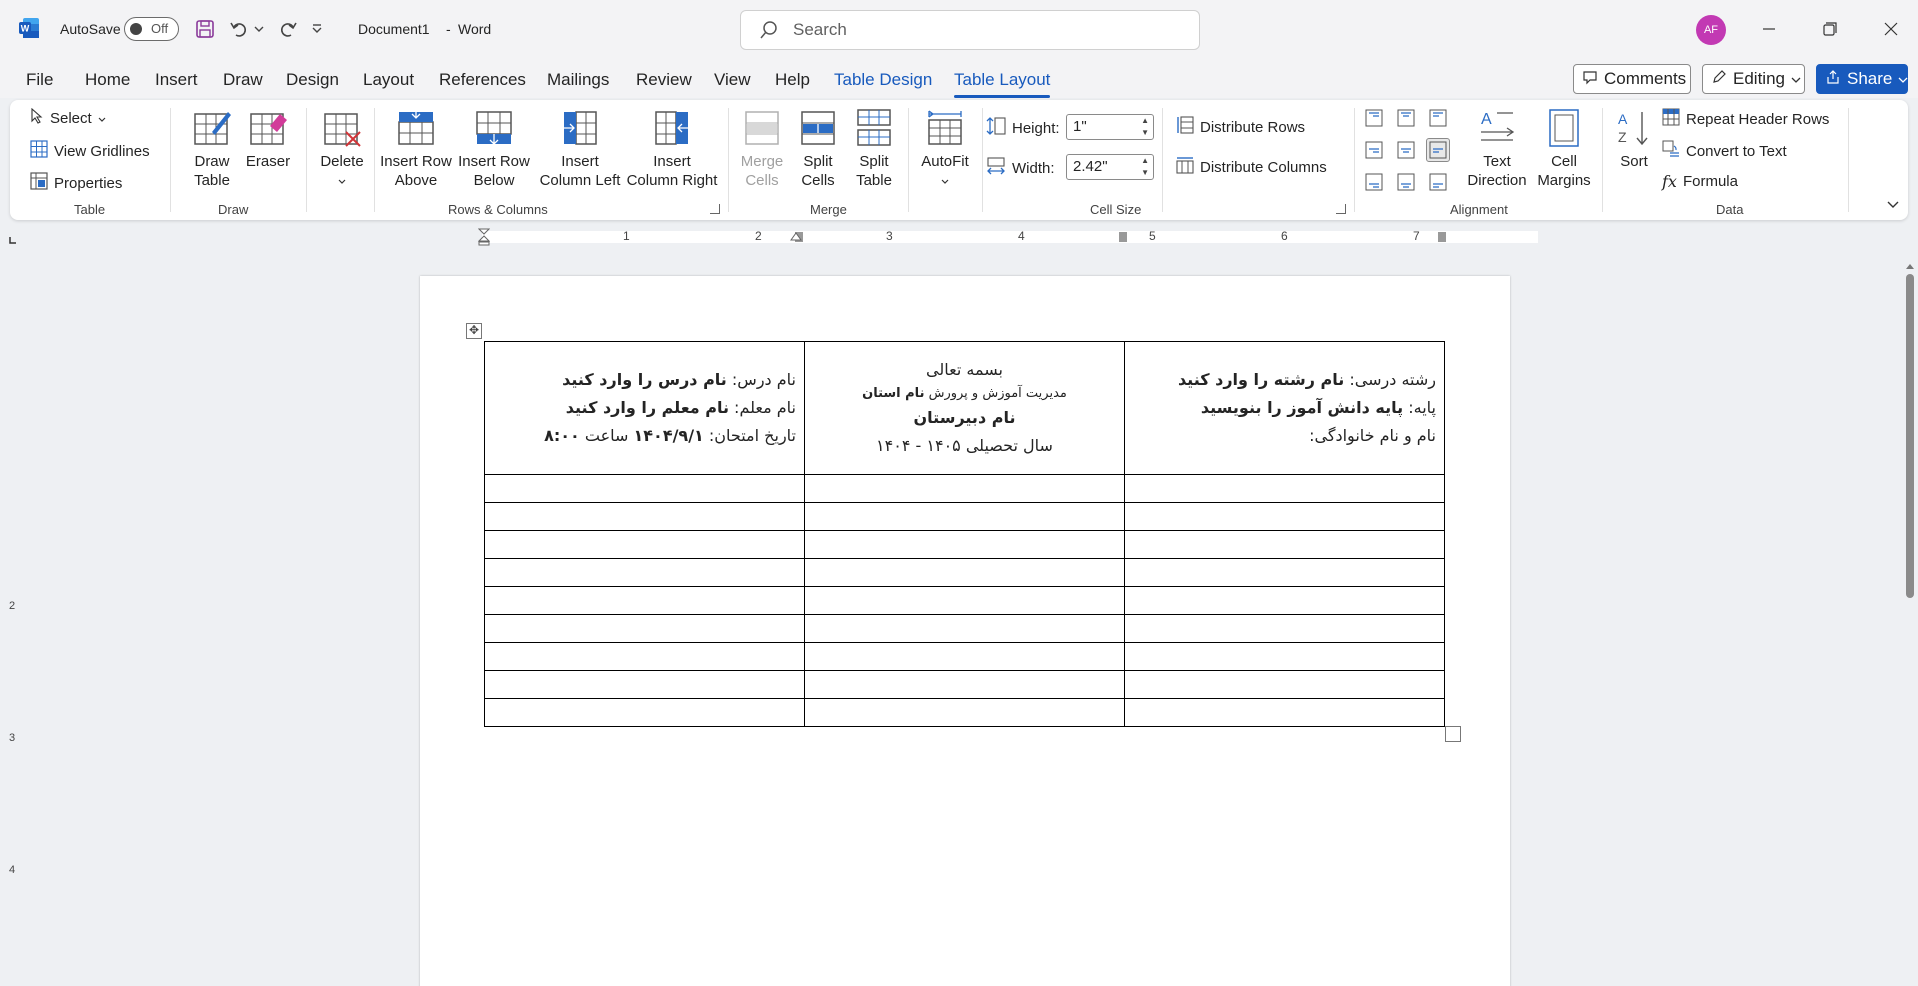 This screenshot has height=986, width=1918. I want to click on delete-button: Delete, so click(342, 148).